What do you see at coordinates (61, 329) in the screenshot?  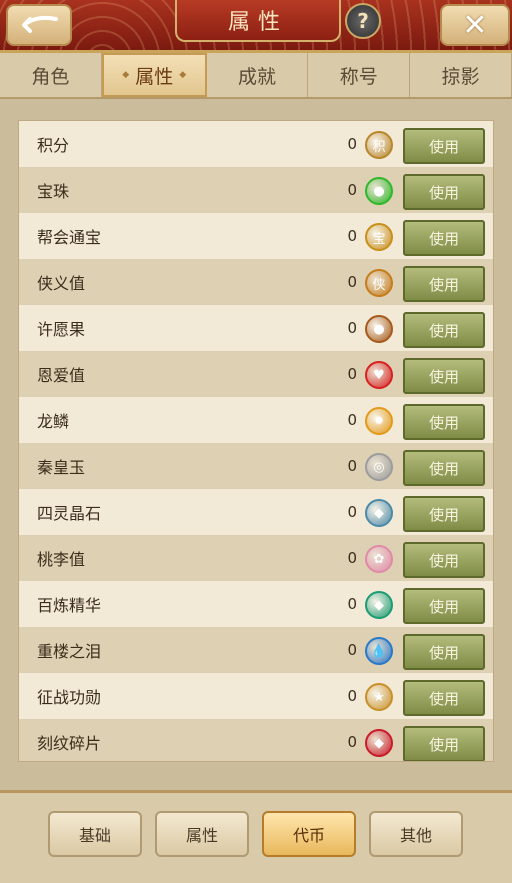 I see `currency-name: 许愿果` at bounding box center [61, 329].